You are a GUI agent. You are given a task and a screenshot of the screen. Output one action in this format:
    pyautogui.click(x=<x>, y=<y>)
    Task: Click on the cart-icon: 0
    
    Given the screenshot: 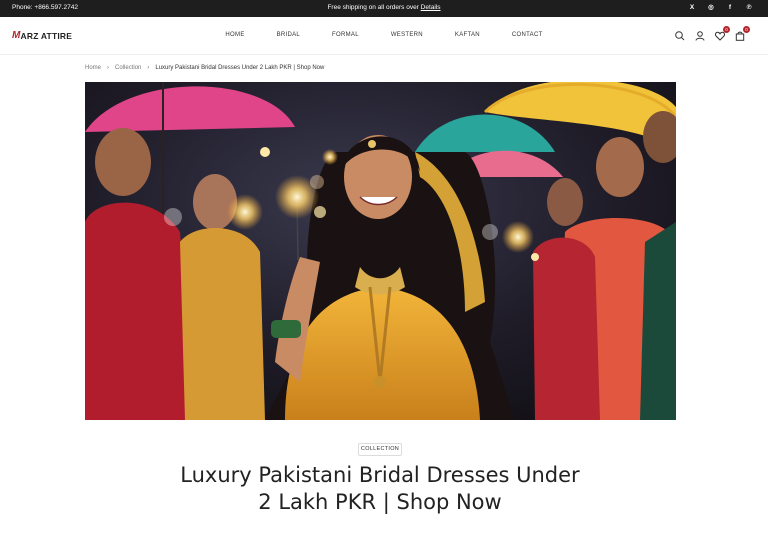 What is the action you would take?
    pyautogui.click(x=742, y=33)
    